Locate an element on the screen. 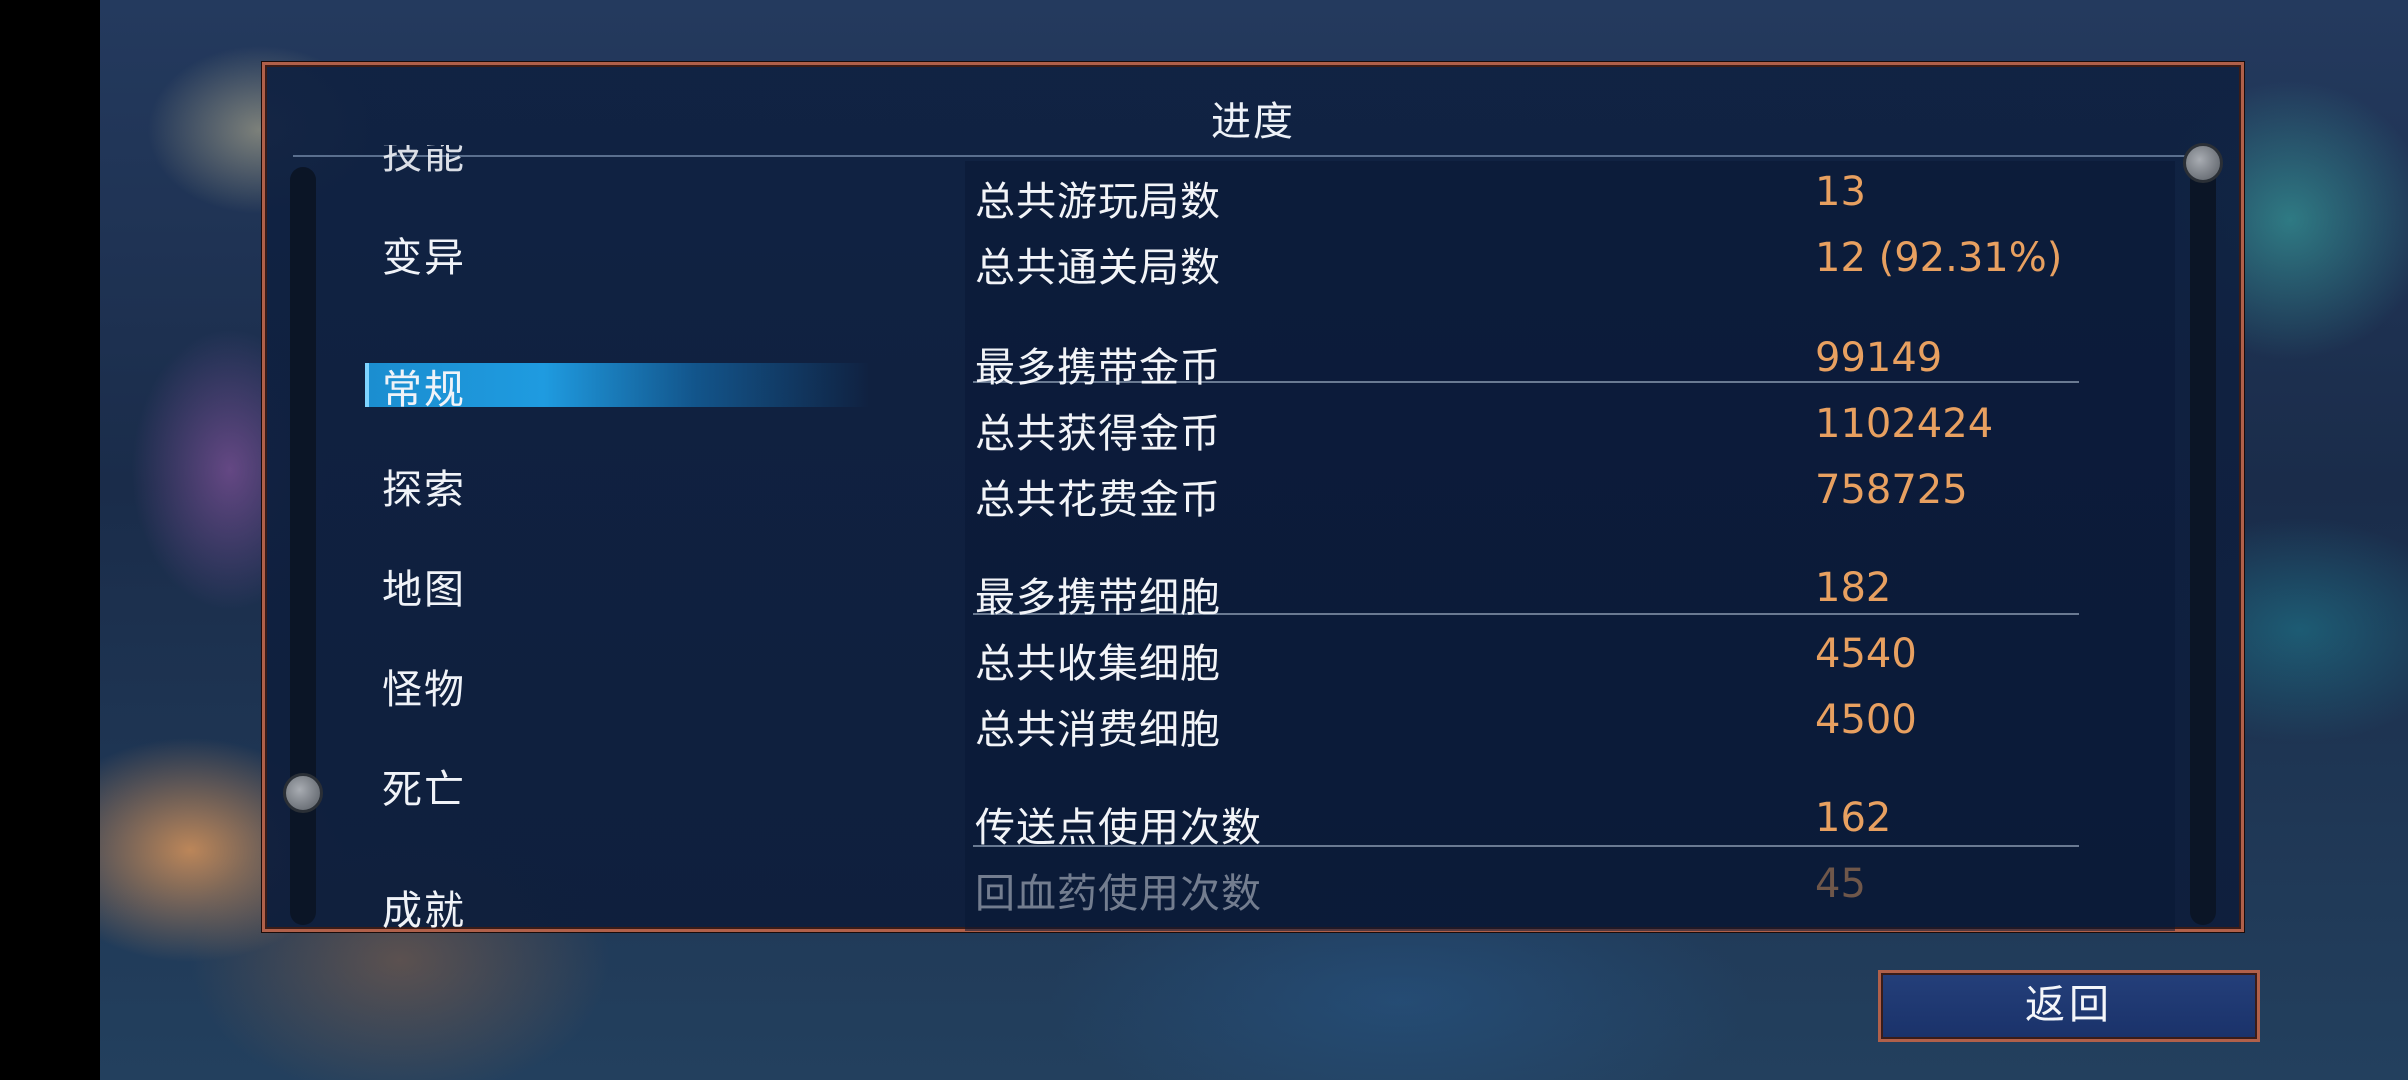  stat-label: 总共花费金币 is located at coordinates (1098, 500).